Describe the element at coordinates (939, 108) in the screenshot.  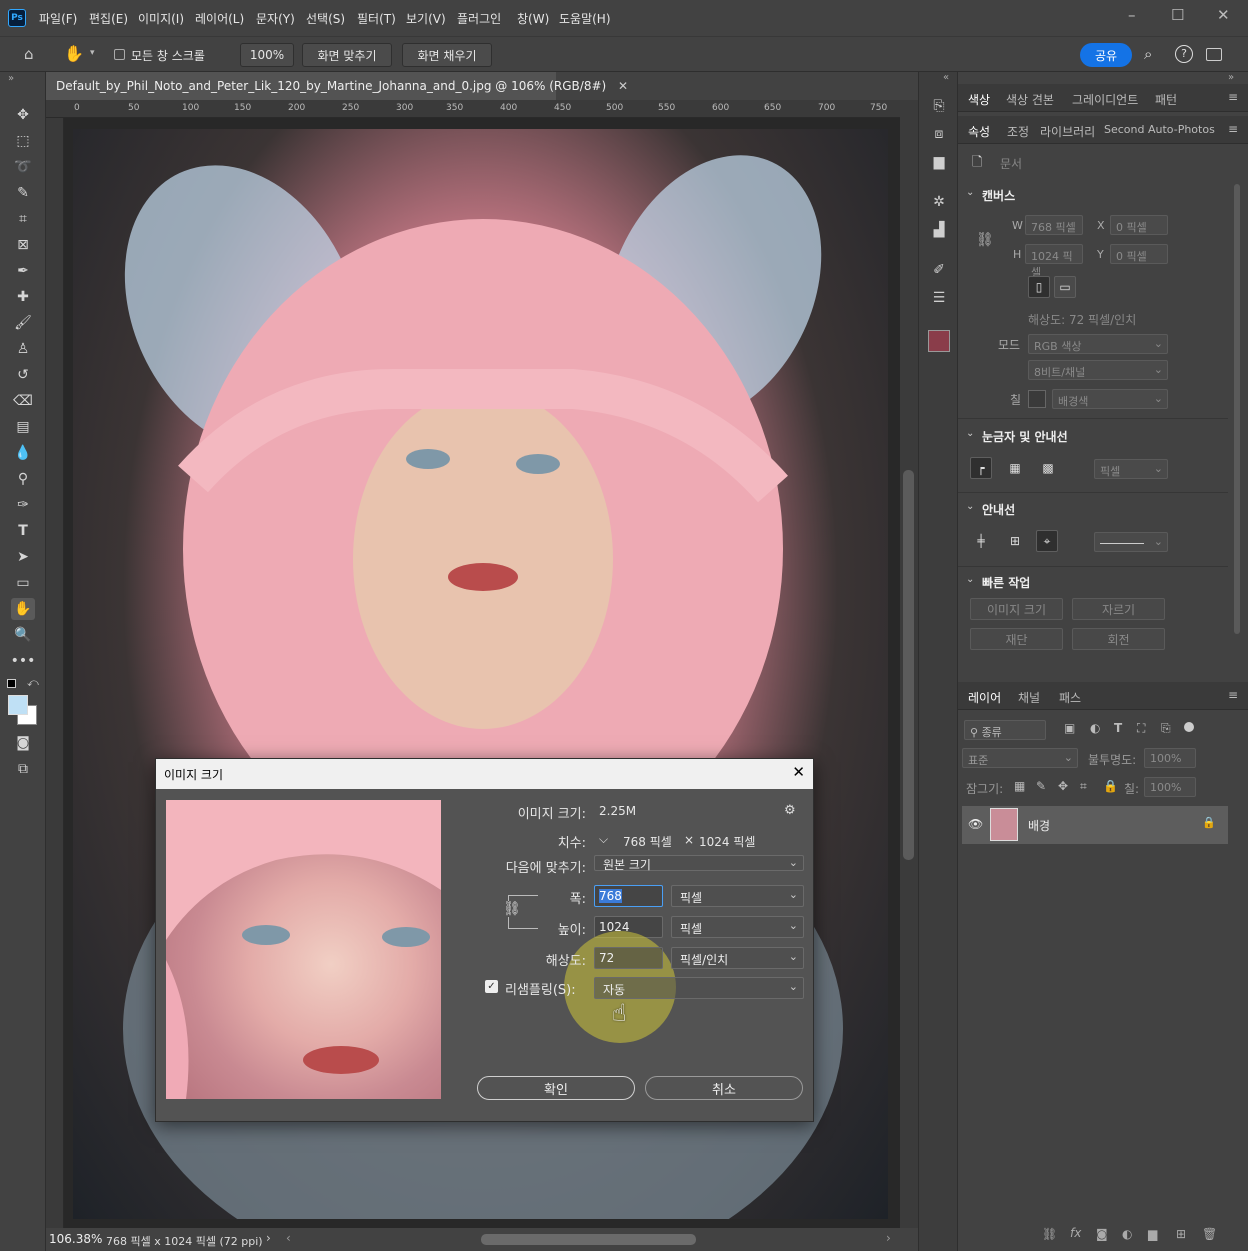
I see `history-icon: ⎘` at that location.